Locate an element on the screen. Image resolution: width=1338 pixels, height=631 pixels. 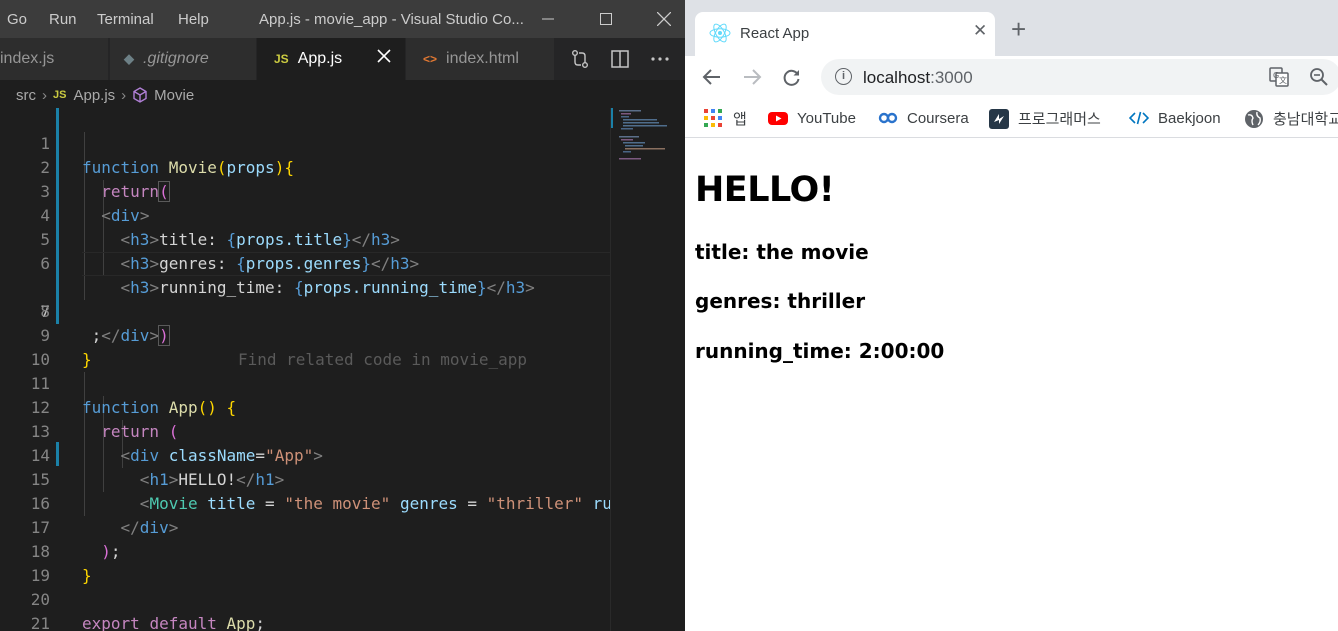
git-compare-icon is located at coordinates (580, 59).